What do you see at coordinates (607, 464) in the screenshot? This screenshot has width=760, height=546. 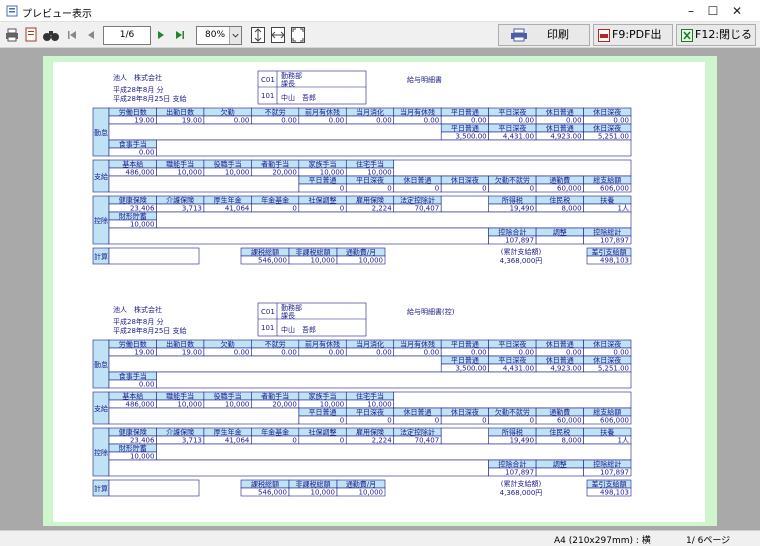 I see `deduction-total-label: 控除総計` at bounding box center [607, 464].